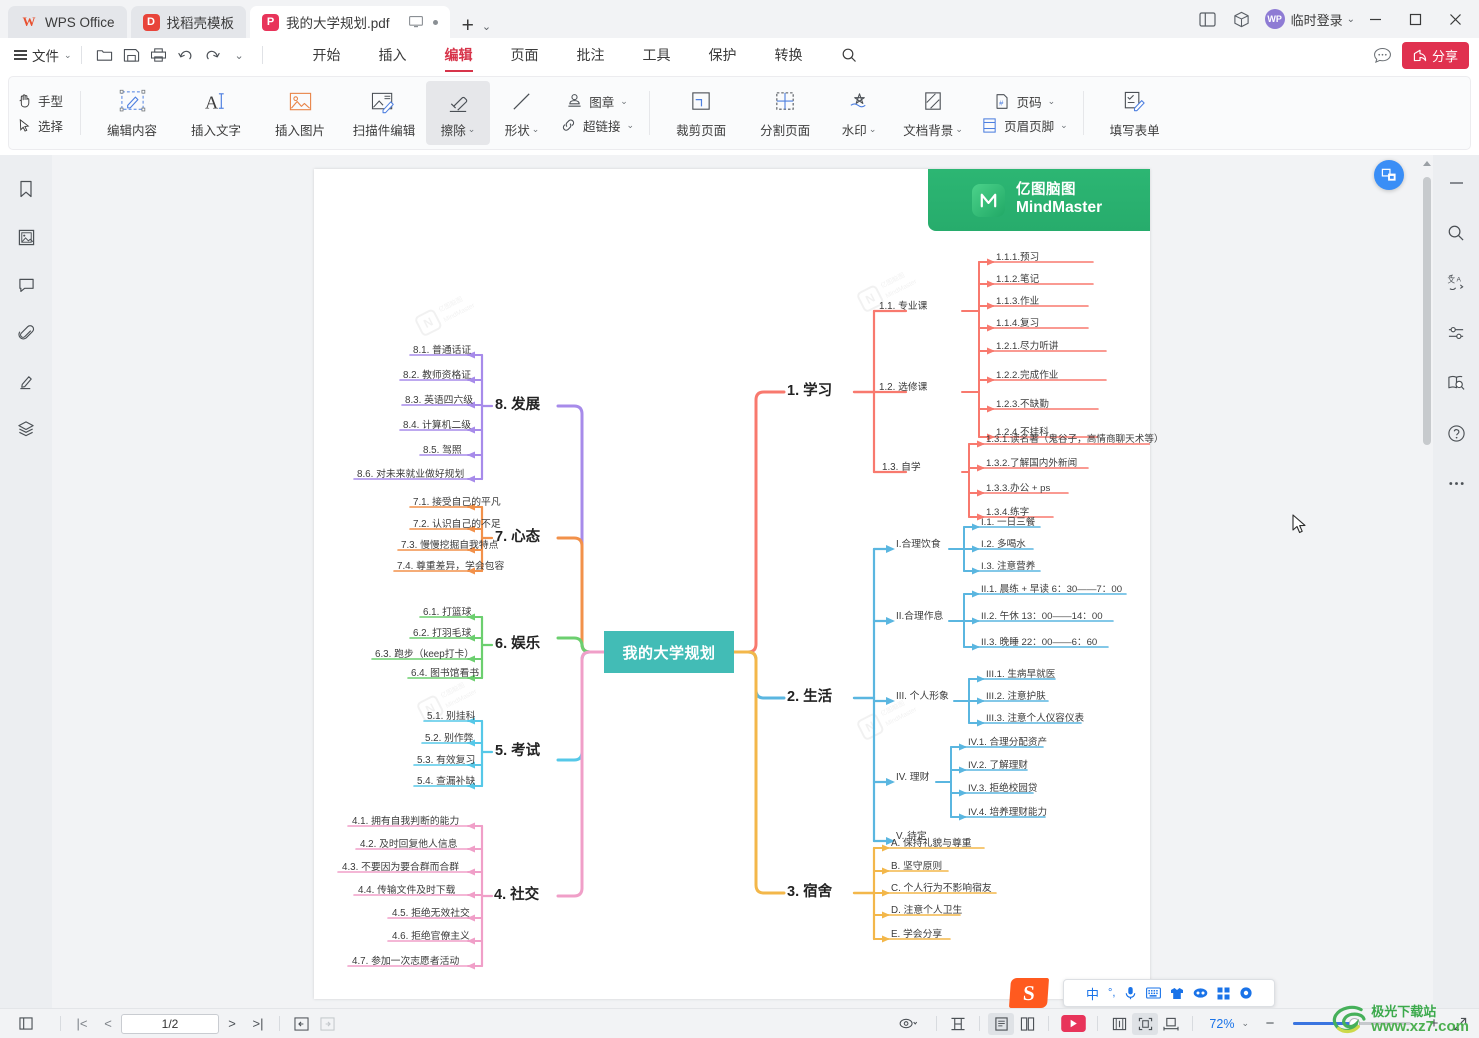  What do you see at coordinates (1145, 1023) in the screenshot?
I see `fit-page-icon` at bounding box center [1145, 1023].